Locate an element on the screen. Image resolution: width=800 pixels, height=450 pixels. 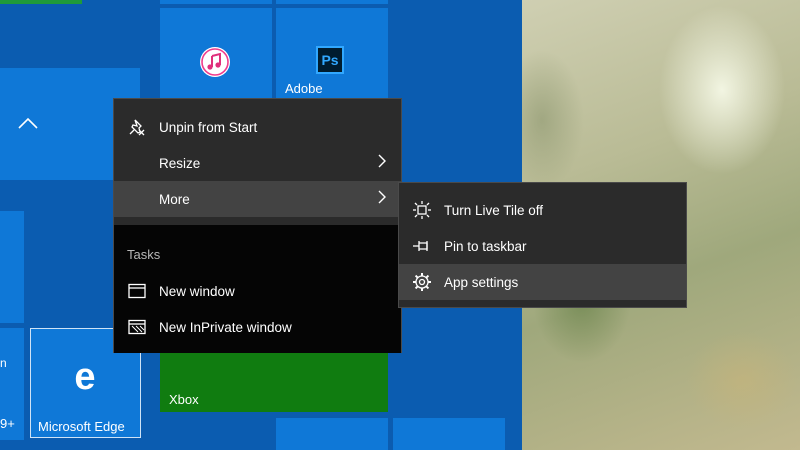
app-settings-label: App settings is located at coordinates (481, 282).